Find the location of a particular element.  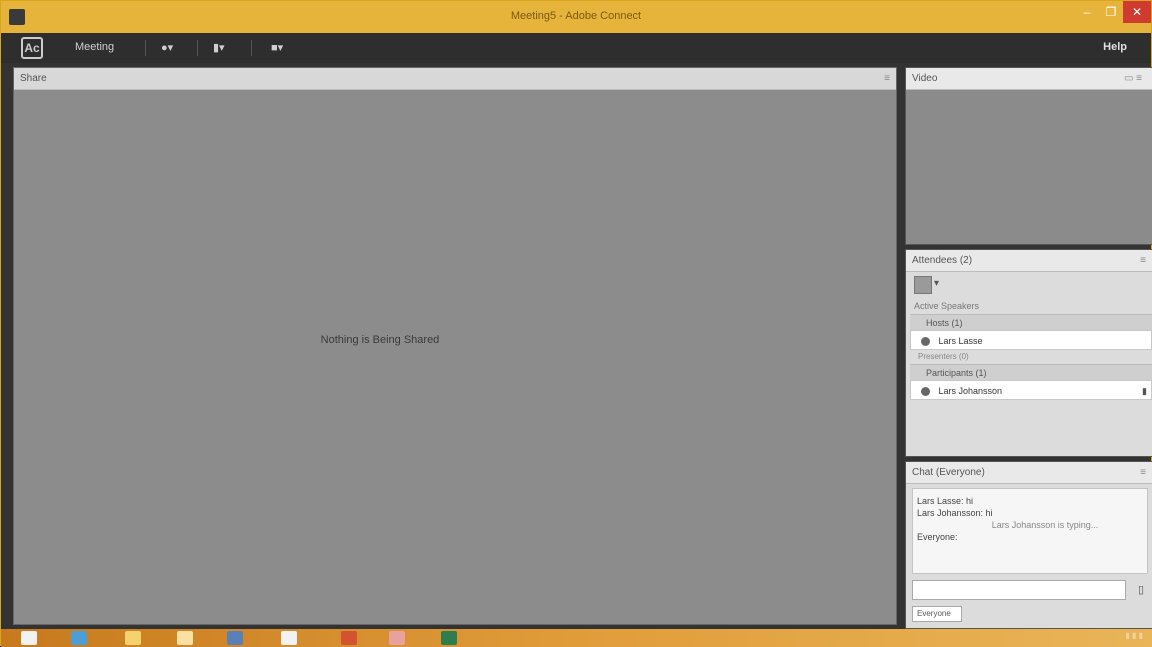

participants-group: Participants (1) is located at coordinates (1031, 372).